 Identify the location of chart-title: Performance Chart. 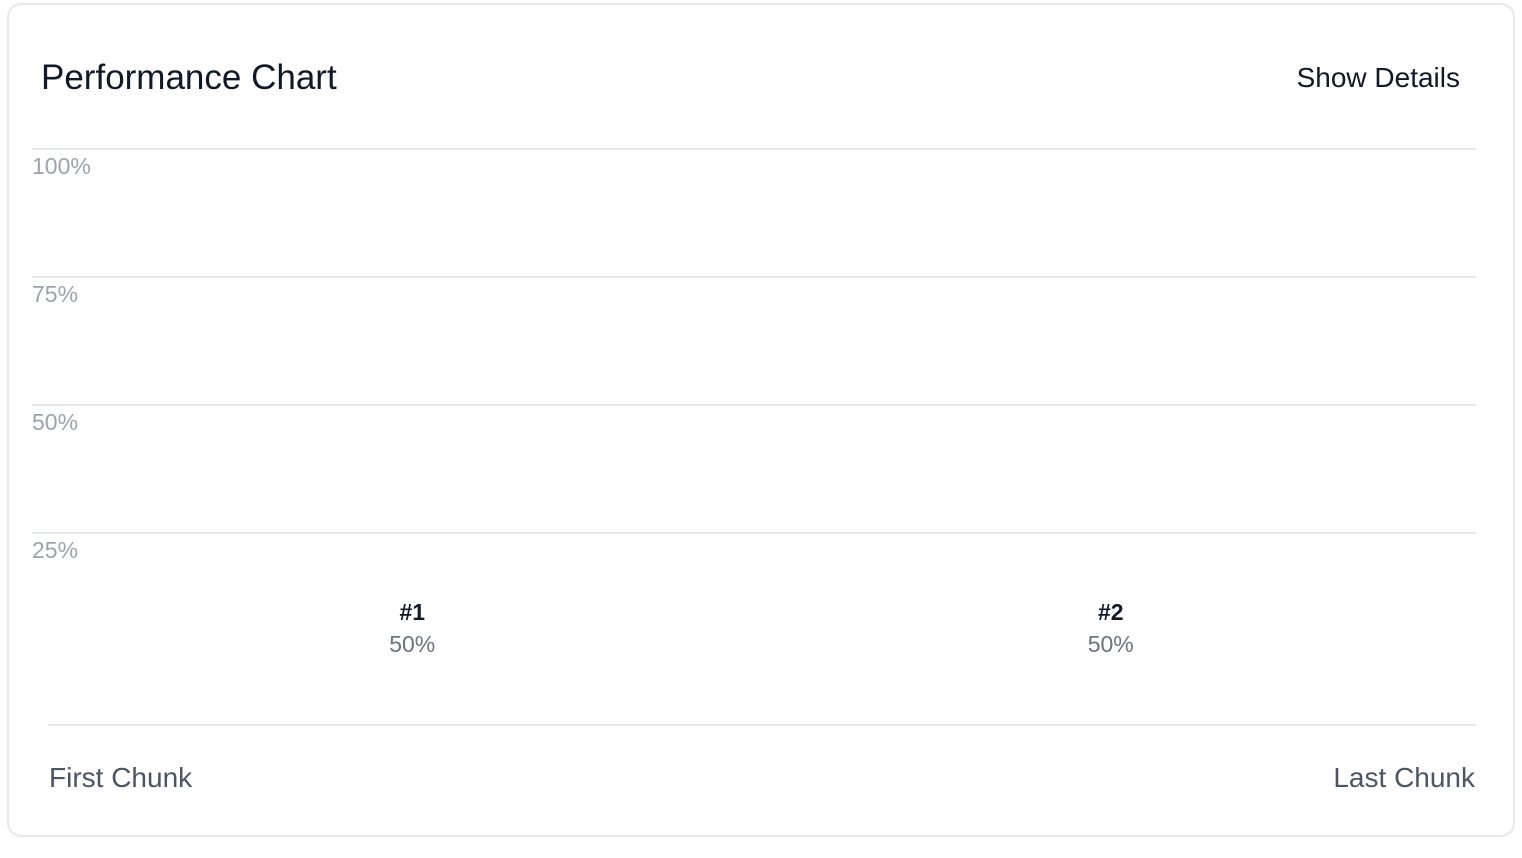
(189, 77).